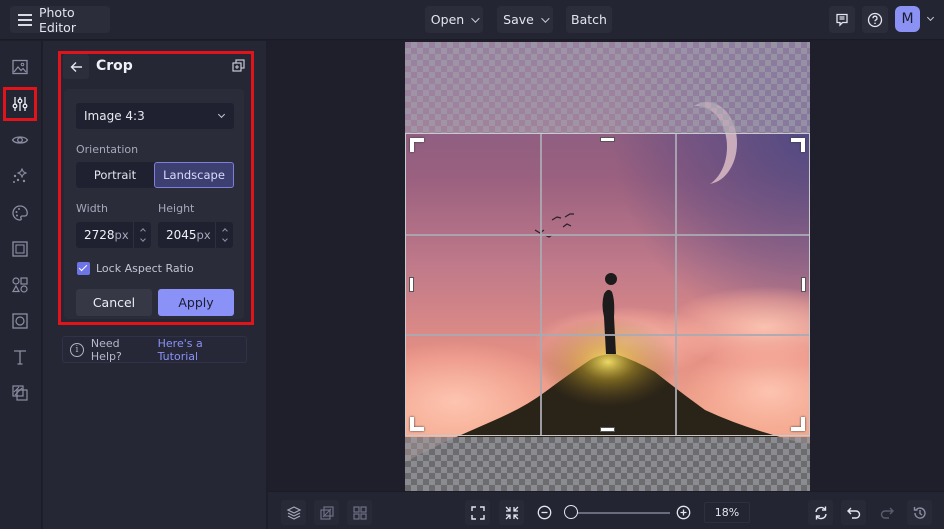 This screenshot has width=944, height=529. Describe the element at coordinates (145, 268) in the screenshot. I see `lock-aspect-label: Lock Aspect Ratio` at that location.